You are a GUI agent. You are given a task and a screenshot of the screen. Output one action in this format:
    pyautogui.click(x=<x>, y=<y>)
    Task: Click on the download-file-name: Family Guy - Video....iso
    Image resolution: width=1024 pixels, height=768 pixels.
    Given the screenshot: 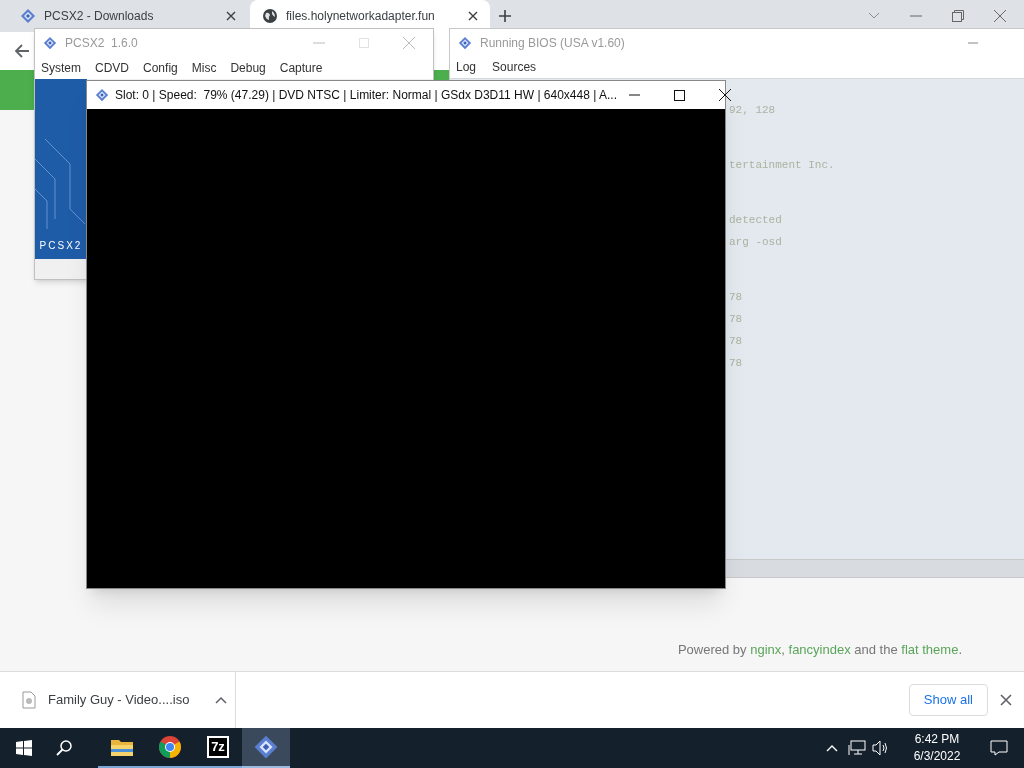 What is the action you would take?
    pyautogui.click(x=119, y=700)
    